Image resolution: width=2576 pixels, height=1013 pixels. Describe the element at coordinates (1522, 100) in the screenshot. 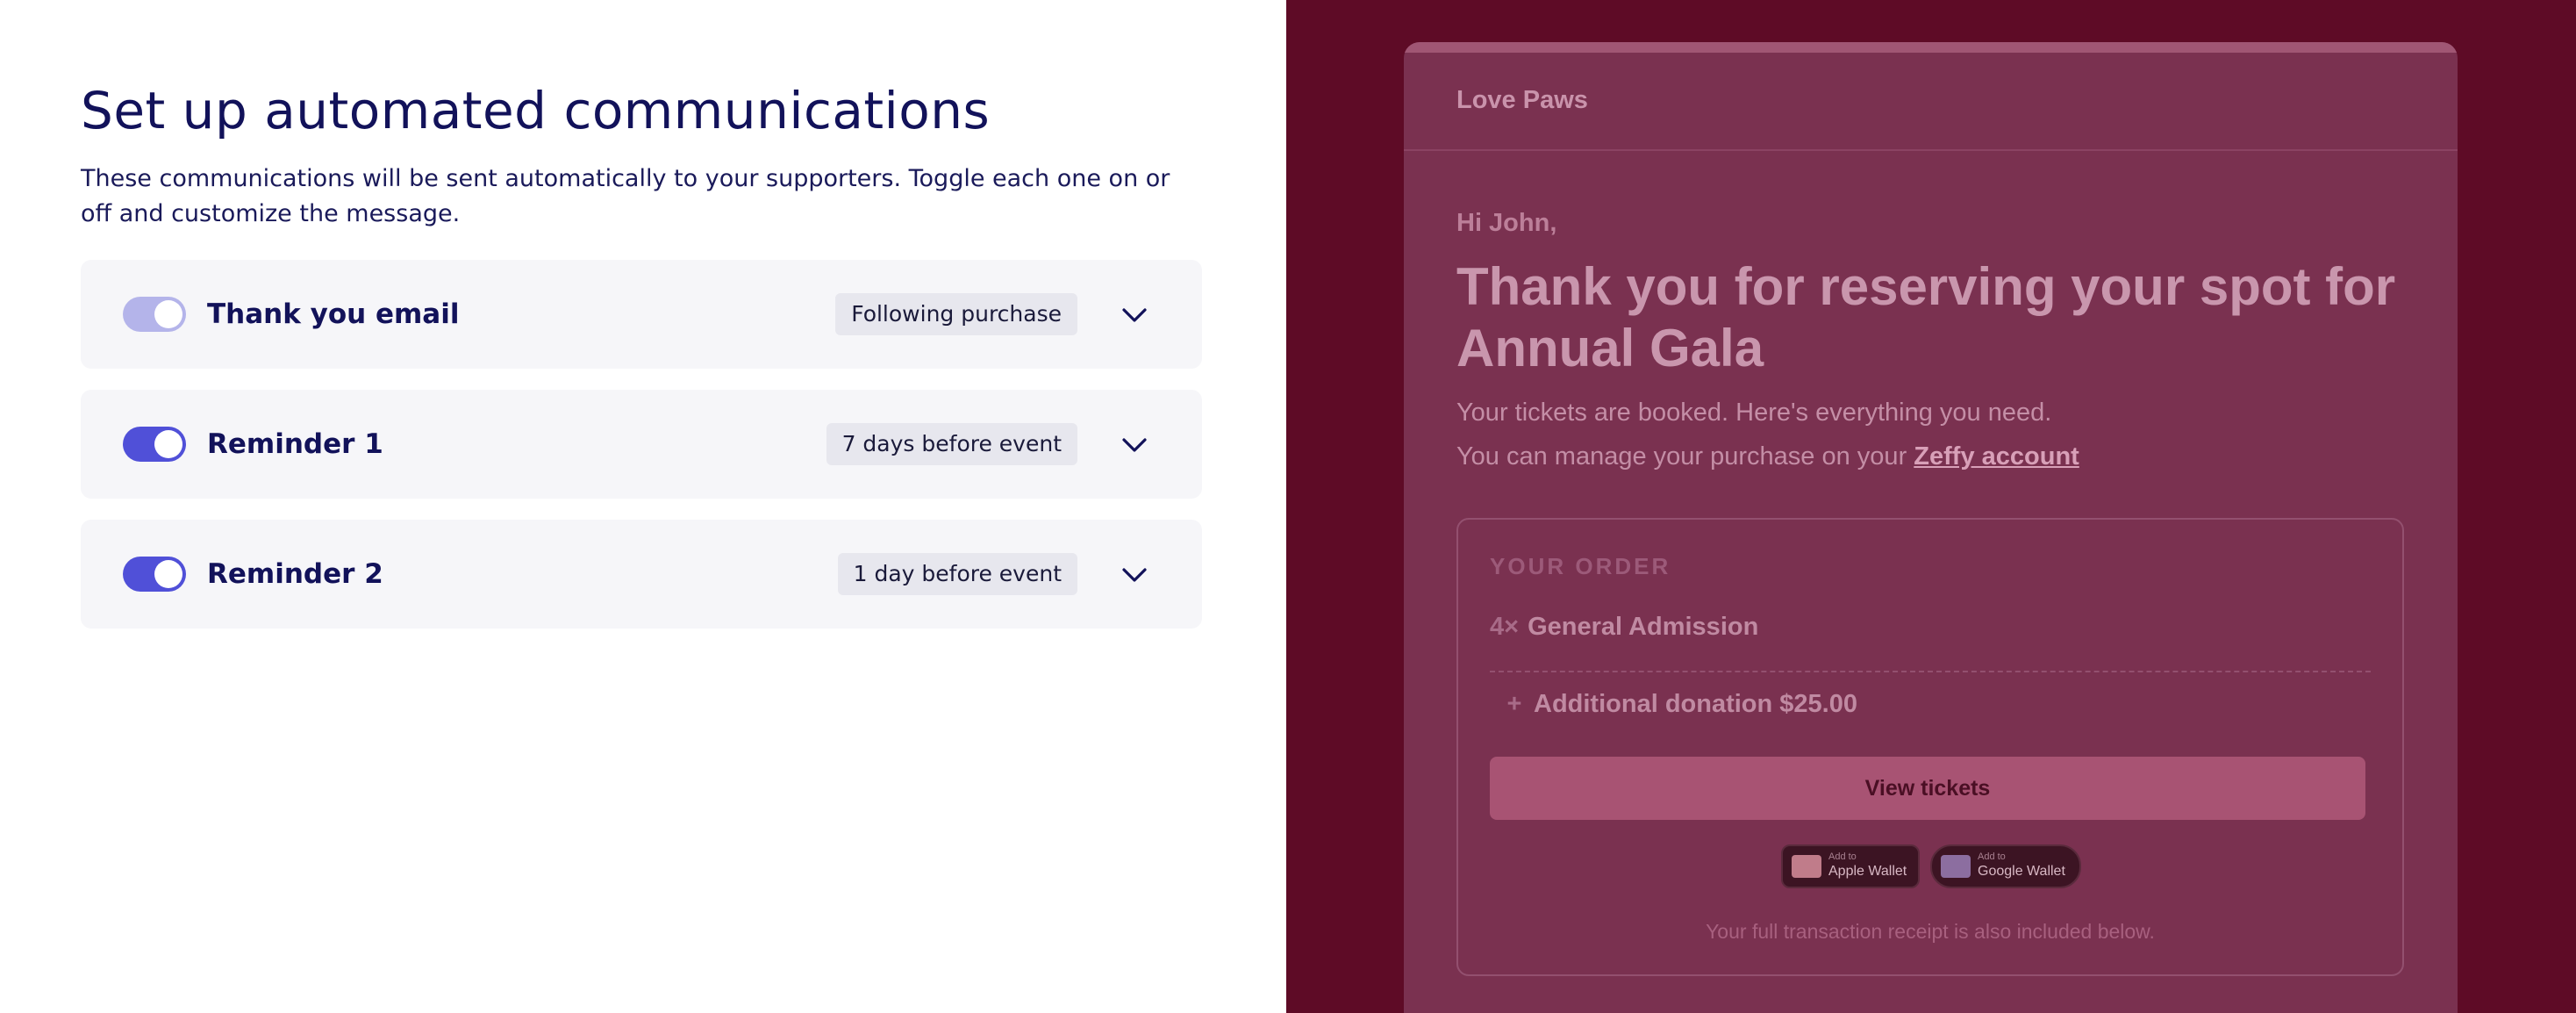

I see `organization-name: Love Paws` at that location.